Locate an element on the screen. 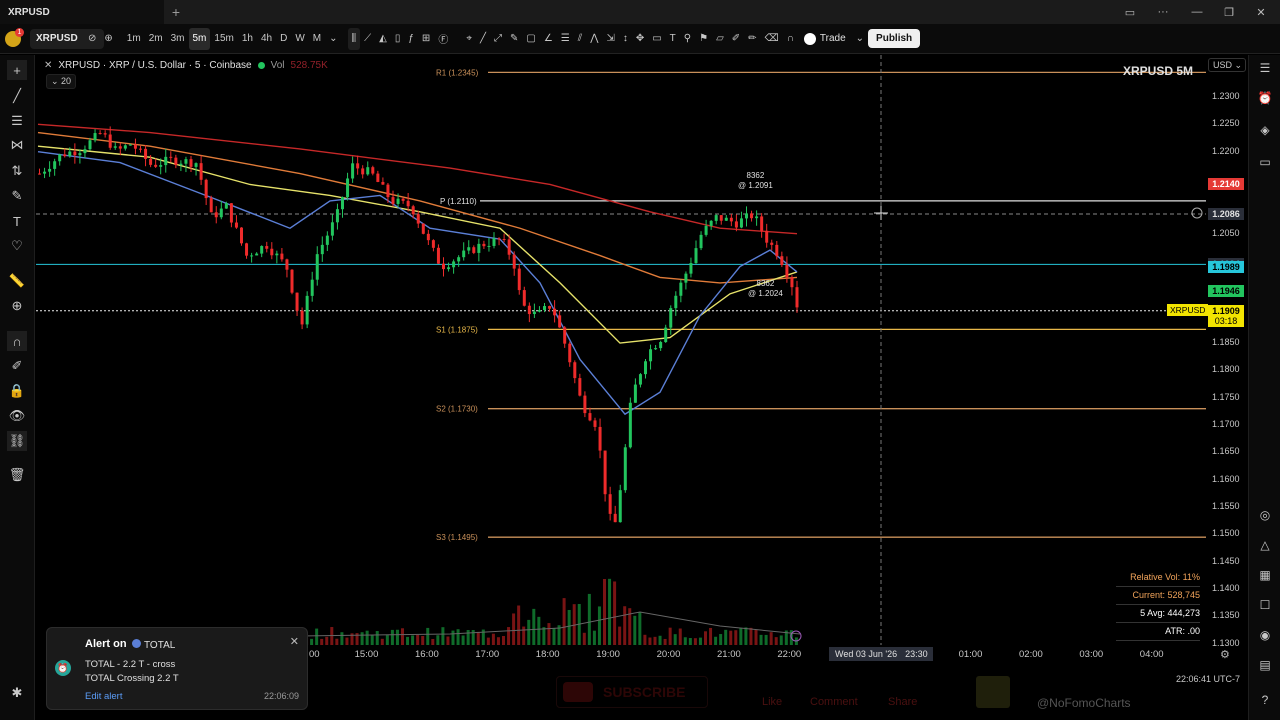 Image resolution: width=1280 pixels, height=720 pixels. price-tick: 1.1550 is located at coordinates (1226, 506).